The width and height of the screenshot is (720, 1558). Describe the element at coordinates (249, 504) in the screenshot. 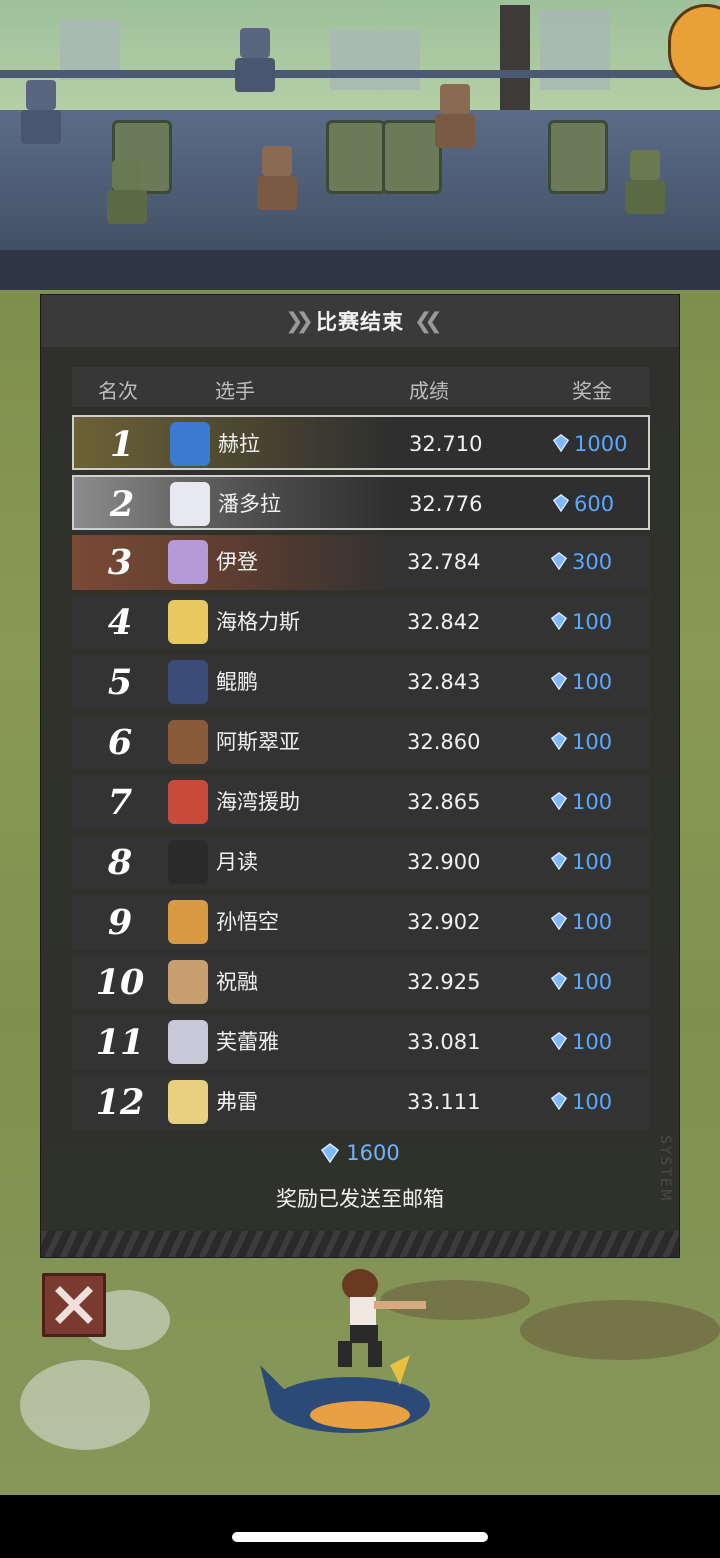

I see `player-name: 潘多拉` at that location.